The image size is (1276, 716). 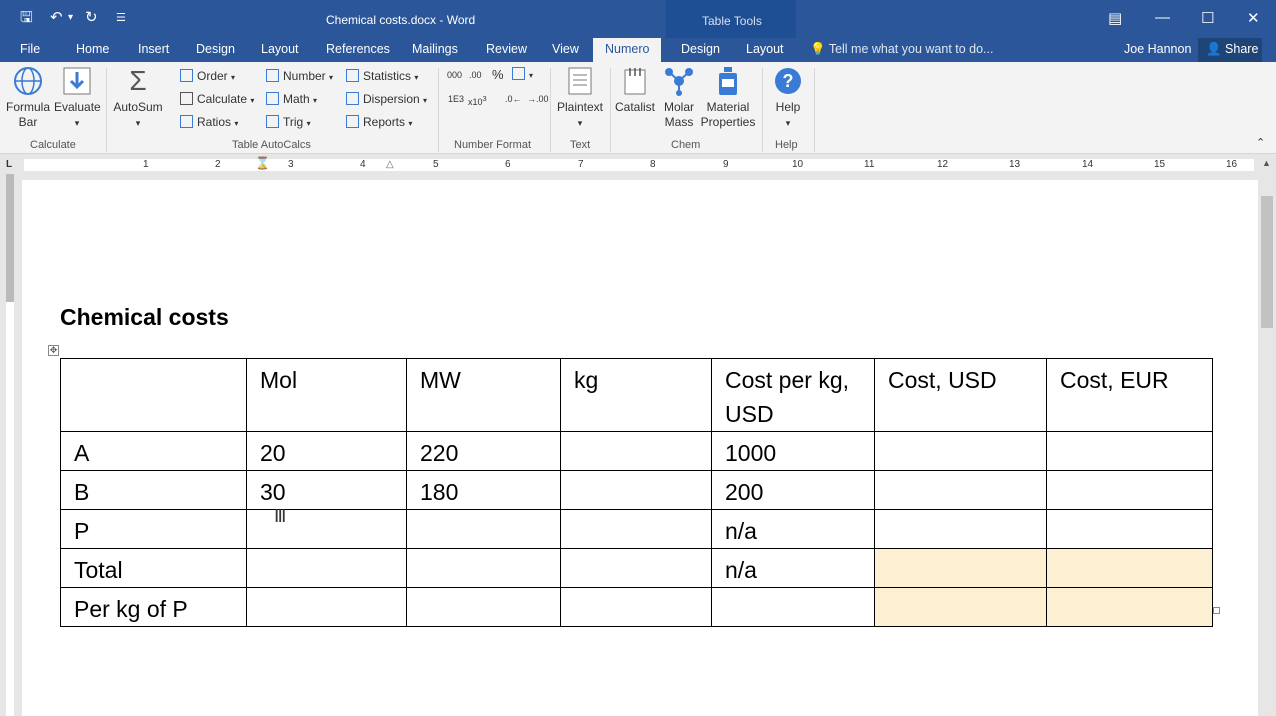 What do you see at coordinates (522, 74) in the screenshot?
I see `currency-format-icon: ▾` at bounding box center [522, 74].